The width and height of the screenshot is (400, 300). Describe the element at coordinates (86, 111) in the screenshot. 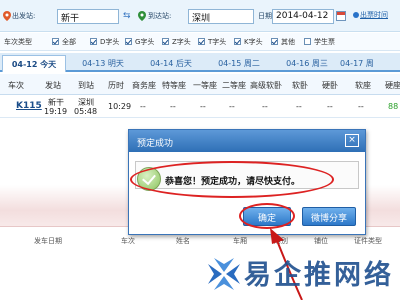

I see `arrive-time-cell: 05:48` at that location.